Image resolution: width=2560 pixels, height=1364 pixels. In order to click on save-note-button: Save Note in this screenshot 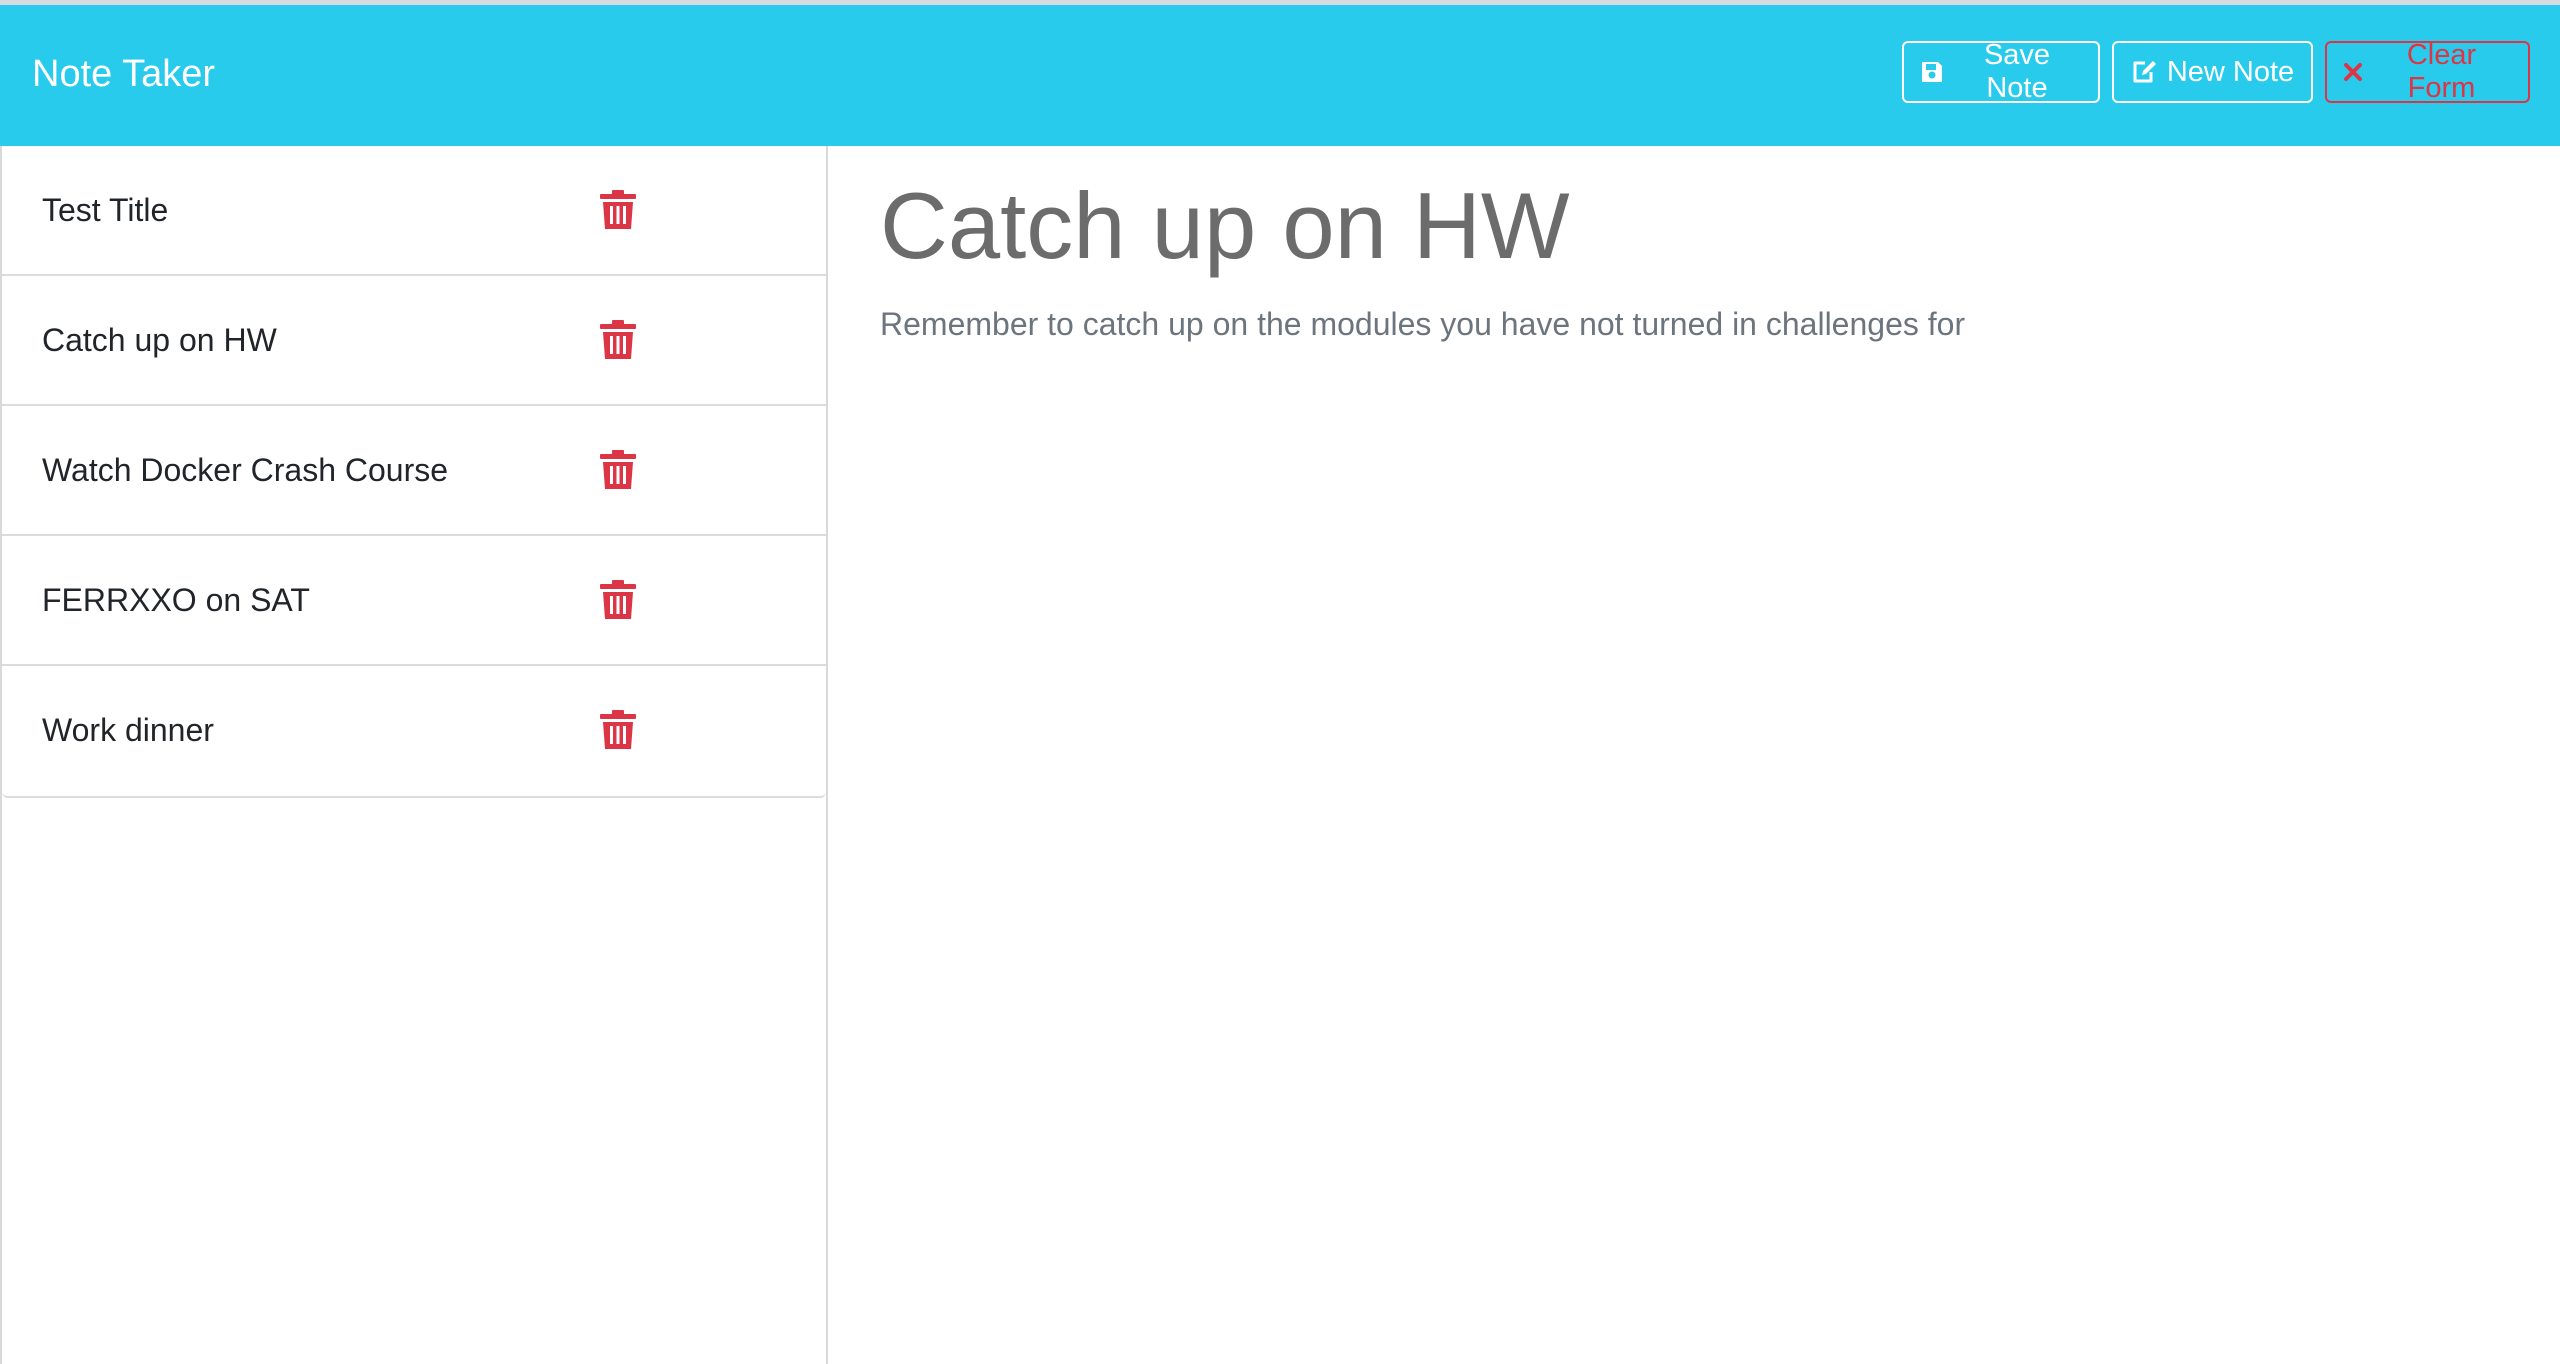, I will do `click(2001, 71)`.